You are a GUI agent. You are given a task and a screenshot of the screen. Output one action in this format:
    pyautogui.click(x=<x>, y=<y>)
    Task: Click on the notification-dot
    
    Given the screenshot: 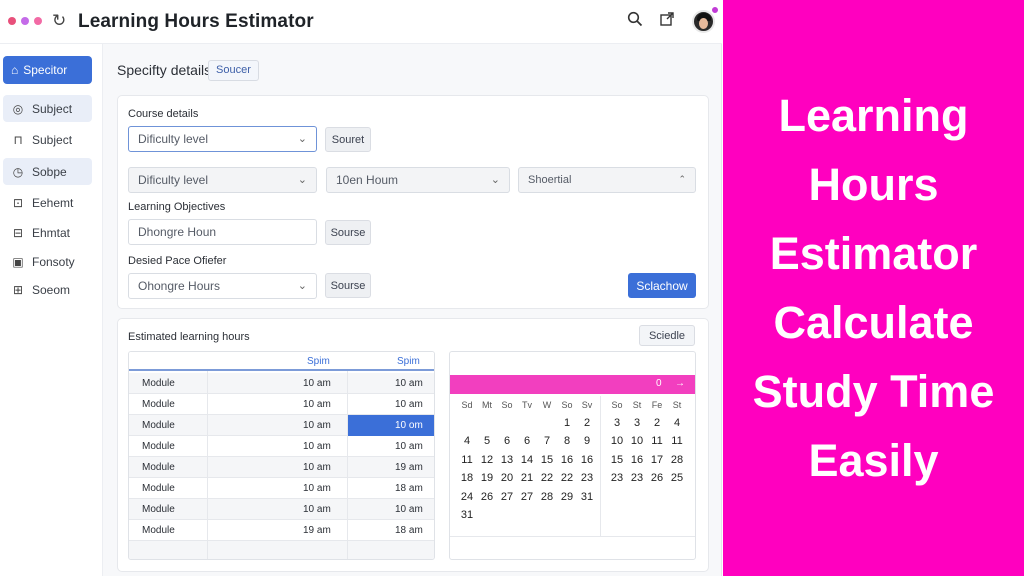 What is the action you would take?
    pyautogui.click(x=715, y=10)
    